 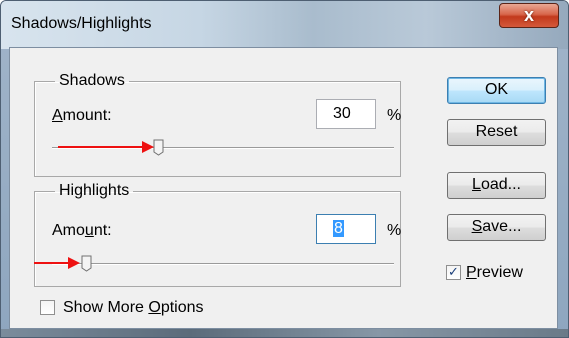 What do you see at coordinates (346, 229) in the screenshot?
I see `highlights-amount-input: 8` at bounding box center [346, 229].